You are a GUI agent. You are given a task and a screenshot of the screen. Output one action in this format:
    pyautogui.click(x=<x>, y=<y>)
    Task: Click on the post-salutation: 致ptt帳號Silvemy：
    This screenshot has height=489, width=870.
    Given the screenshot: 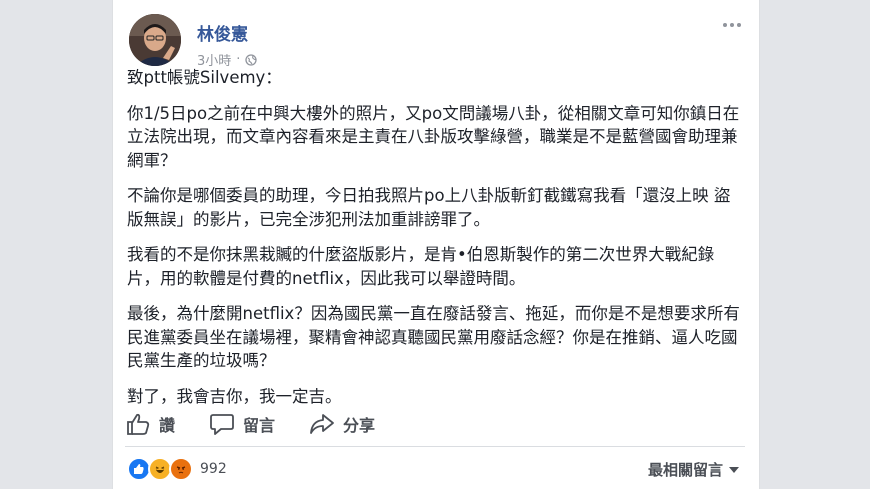 What is the action you would take?
    pyautogui.click(x=204, y=77)
    